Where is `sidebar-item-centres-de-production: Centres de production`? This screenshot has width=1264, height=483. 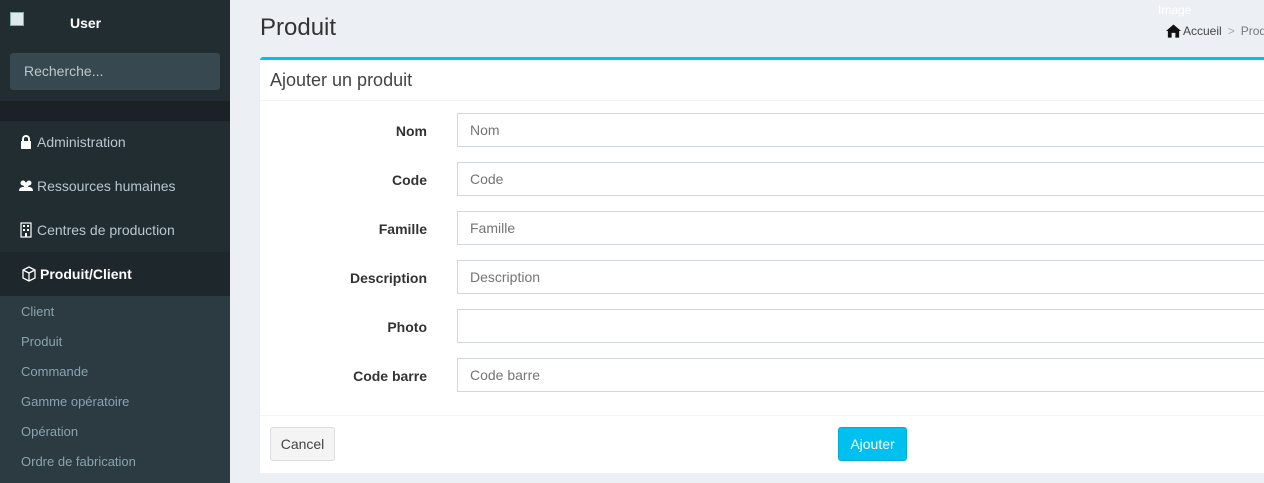
sidebar-item-centres-de-production: Centres de production is located at coordinates (115, 230).